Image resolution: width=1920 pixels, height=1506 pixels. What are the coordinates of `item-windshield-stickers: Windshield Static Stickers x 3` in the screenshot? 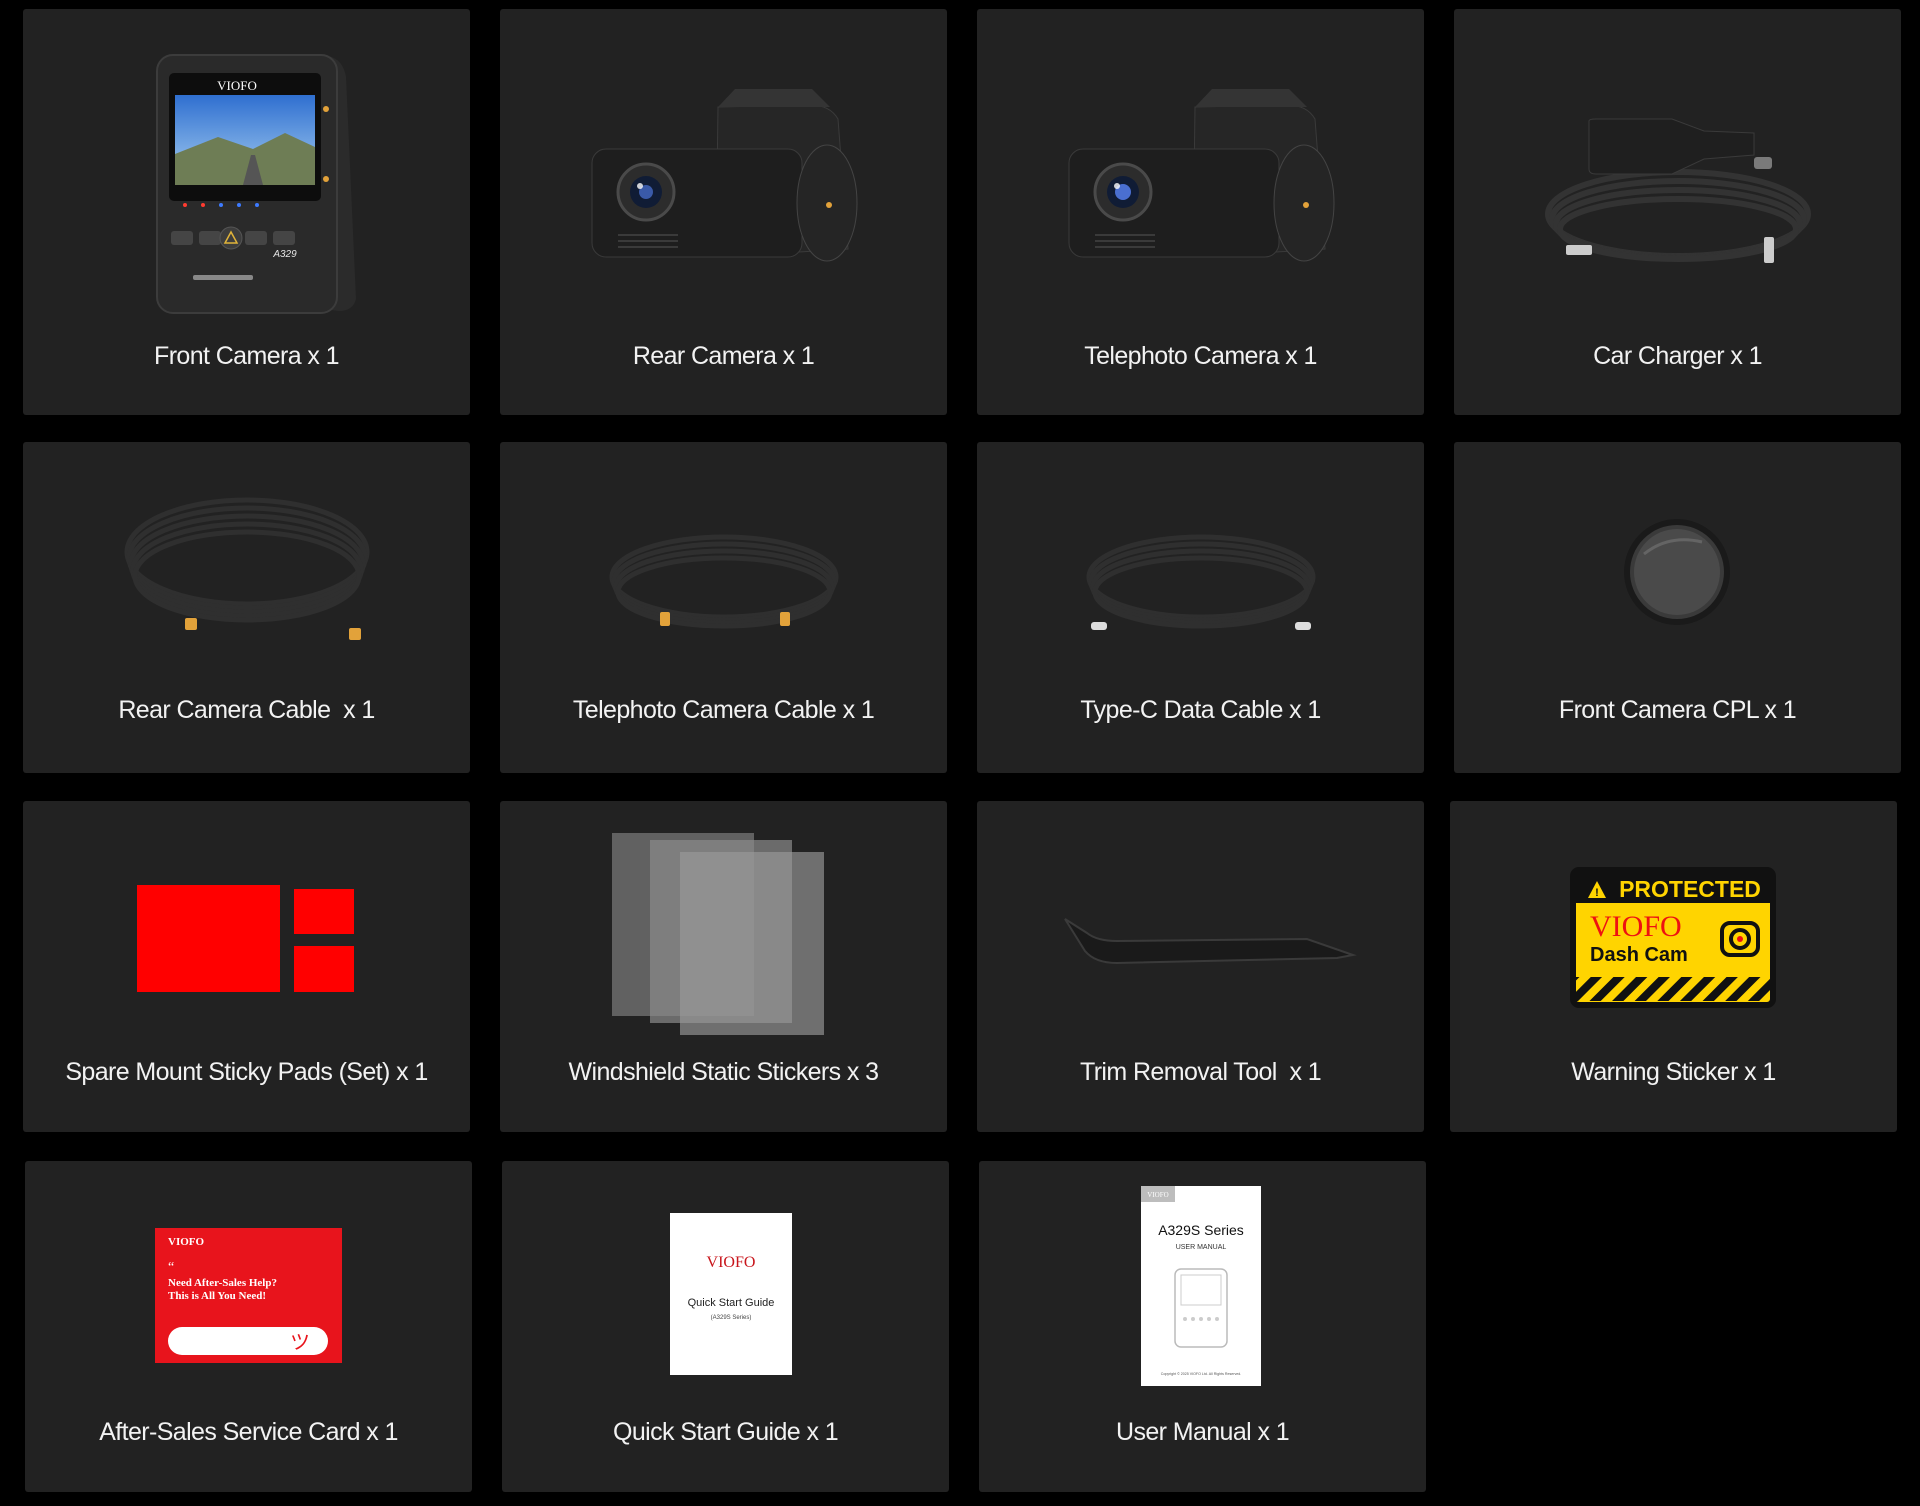 It's located at (723, 966).